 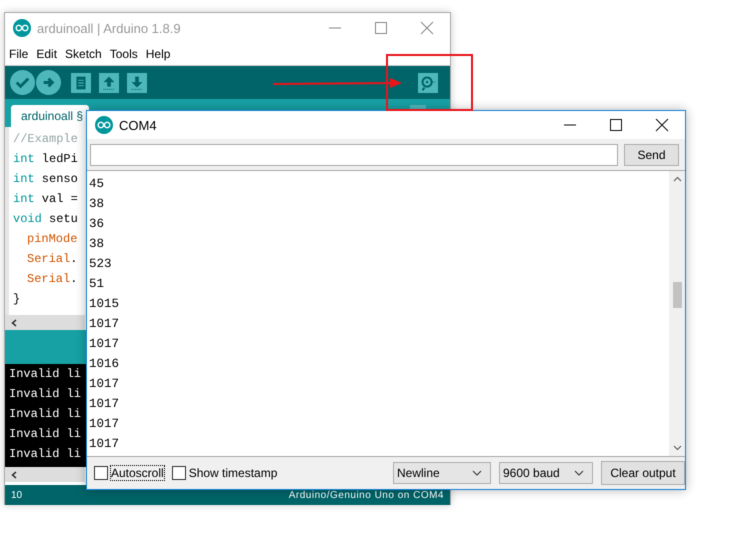 I want to click on output-line: 45, so click(x=96, y=184).